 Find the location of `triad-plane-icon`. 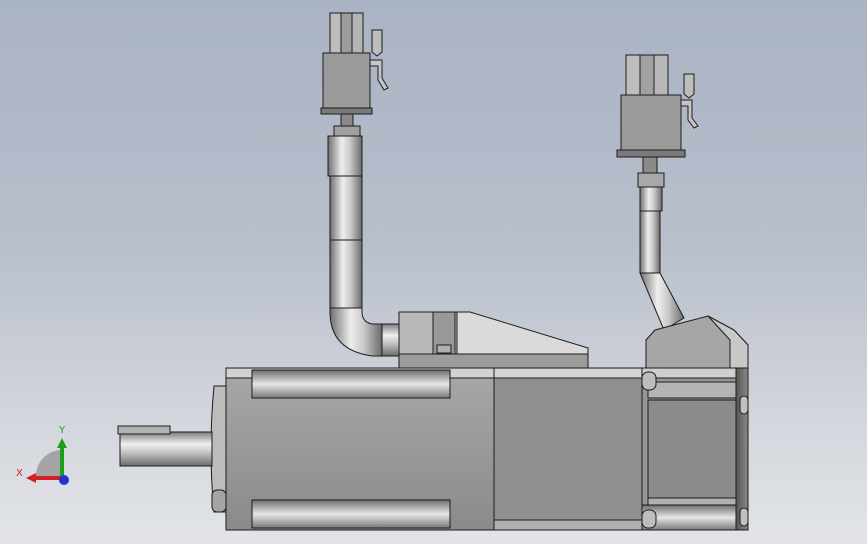

triad-plane-icon is located at coordinates (49, 463).